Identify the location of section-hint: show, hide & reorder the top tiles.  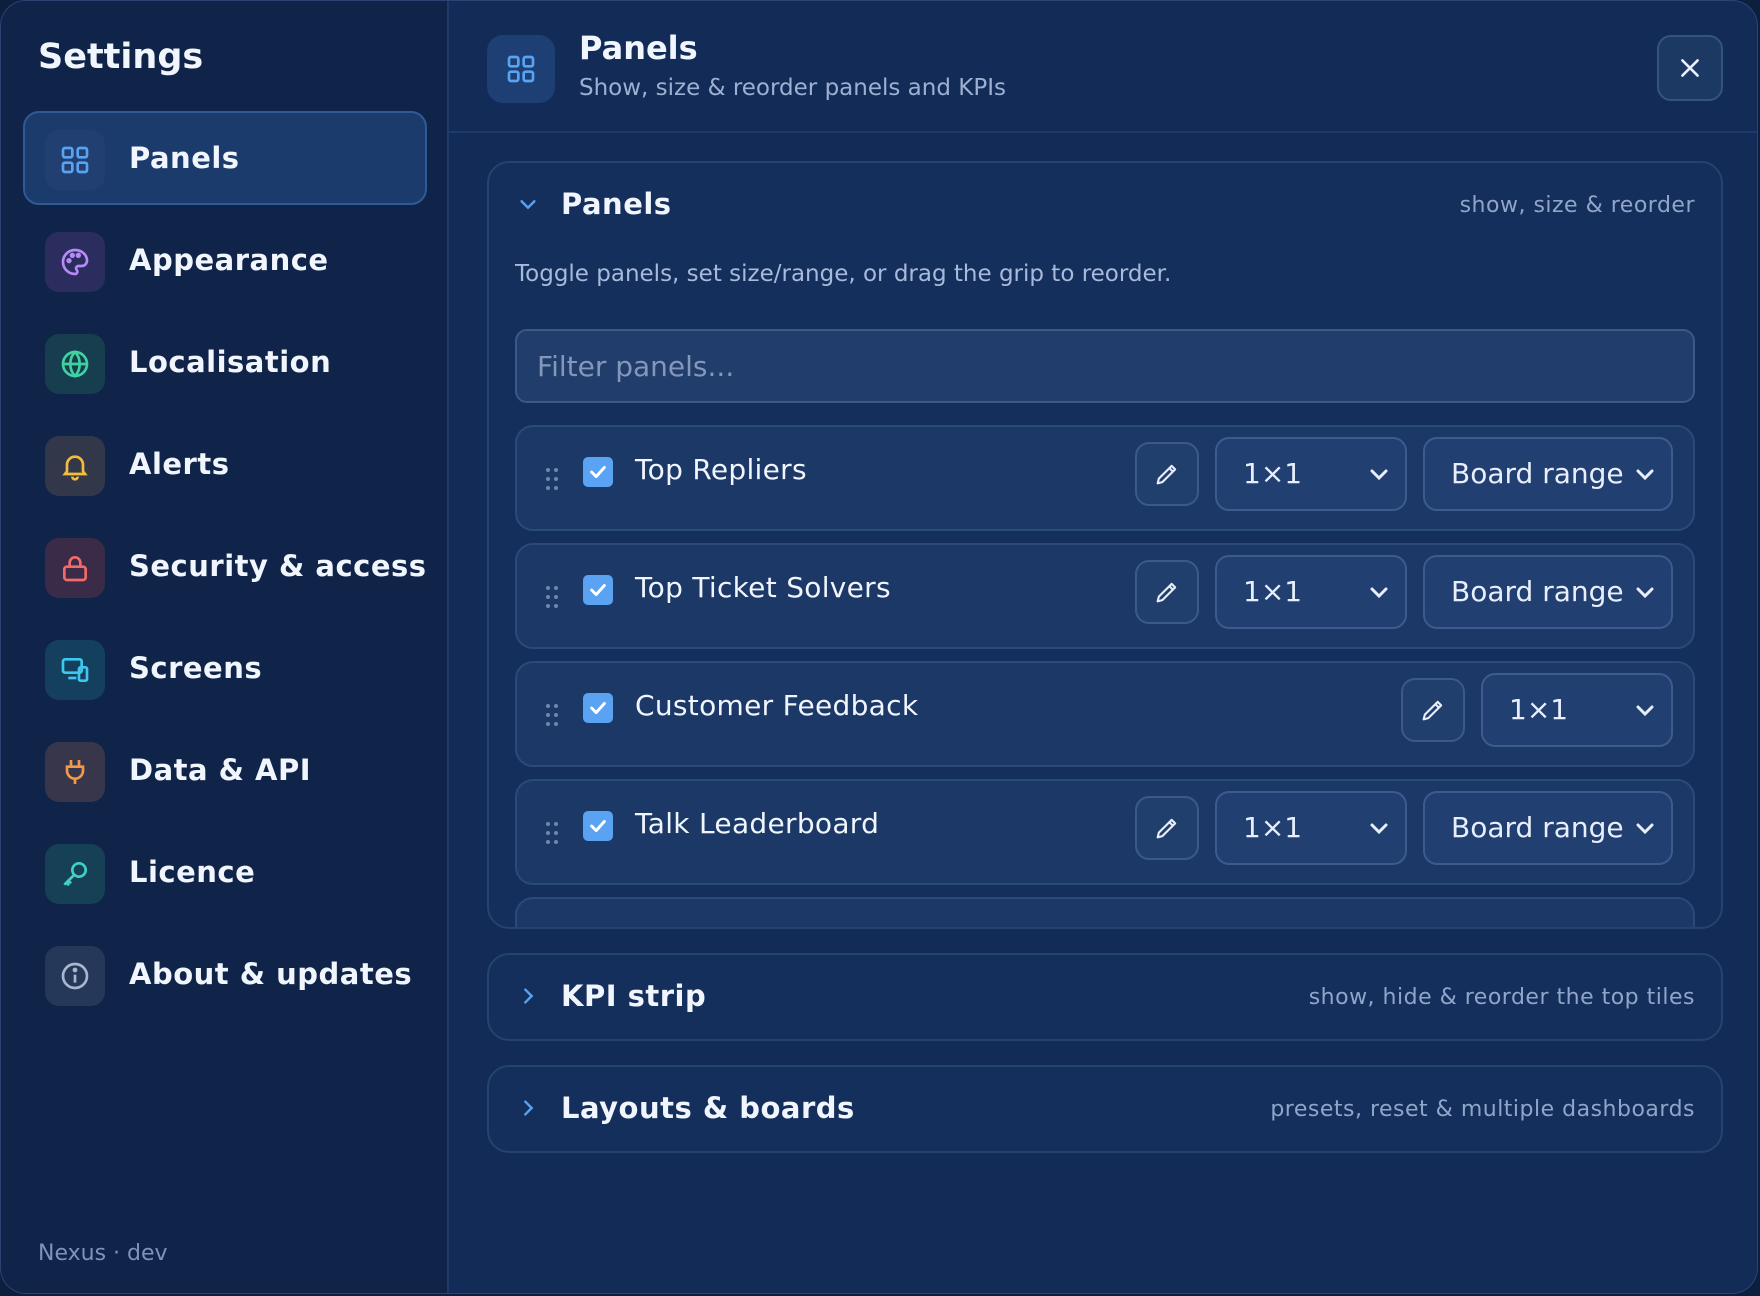
(1501, 997).